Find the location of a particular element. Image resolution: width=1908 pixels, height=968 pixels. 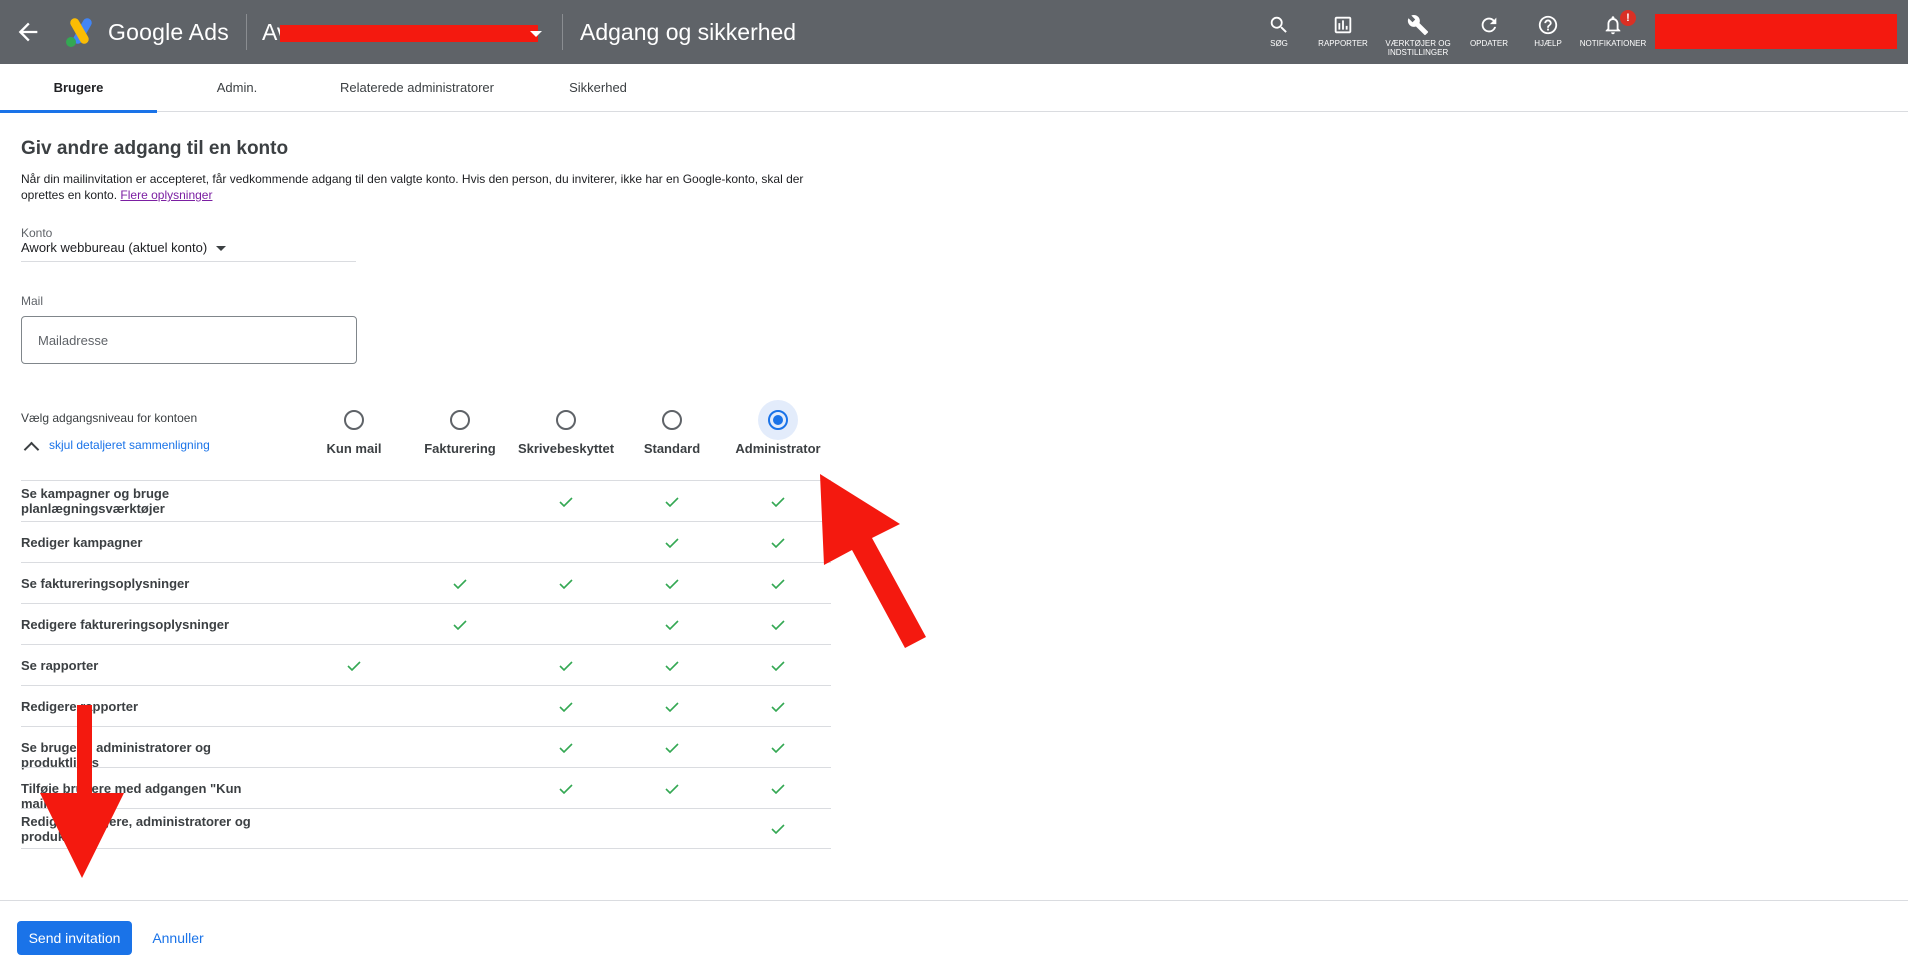

wrench-icon is located at coordinates (1418, 25).